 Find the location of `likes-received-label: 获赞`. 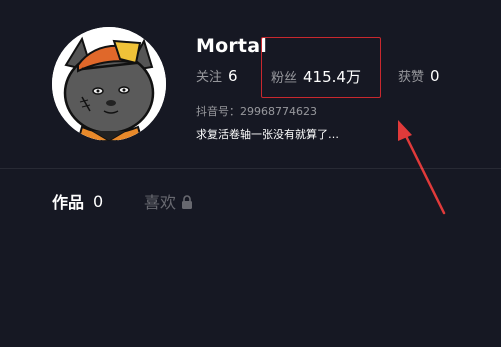

likes-received-label: 获赞 is located at coordinates (411, 77).